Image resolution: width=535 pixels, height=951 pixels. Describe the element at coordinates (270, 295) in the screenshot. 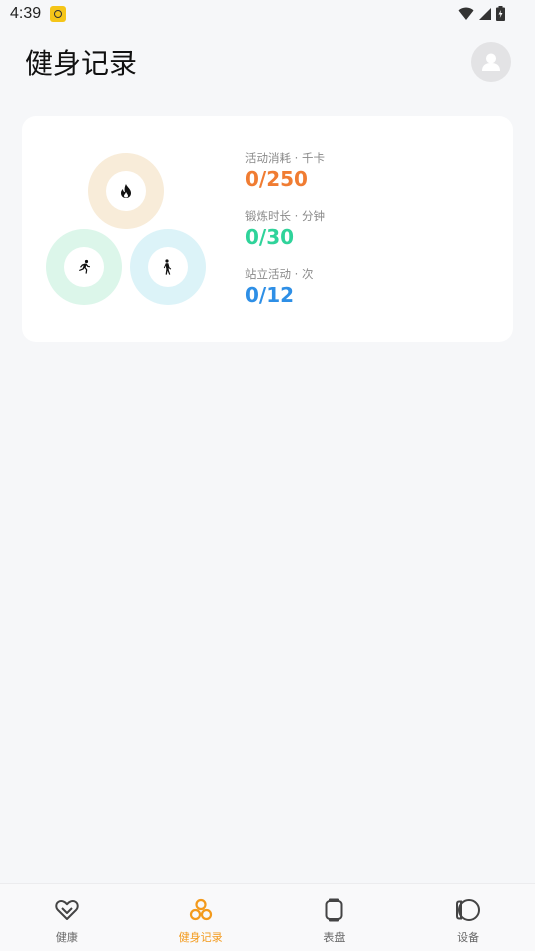

I see `stand-value: 0/12` at that location.